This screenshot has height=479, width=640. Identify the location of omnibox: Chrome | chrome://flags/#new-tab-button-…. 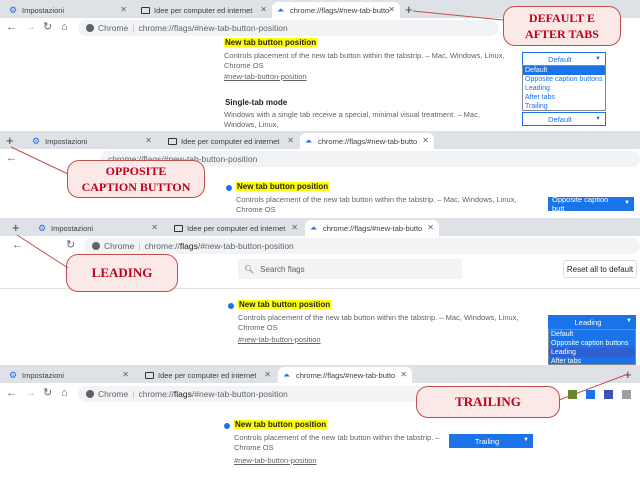
(362, 246).